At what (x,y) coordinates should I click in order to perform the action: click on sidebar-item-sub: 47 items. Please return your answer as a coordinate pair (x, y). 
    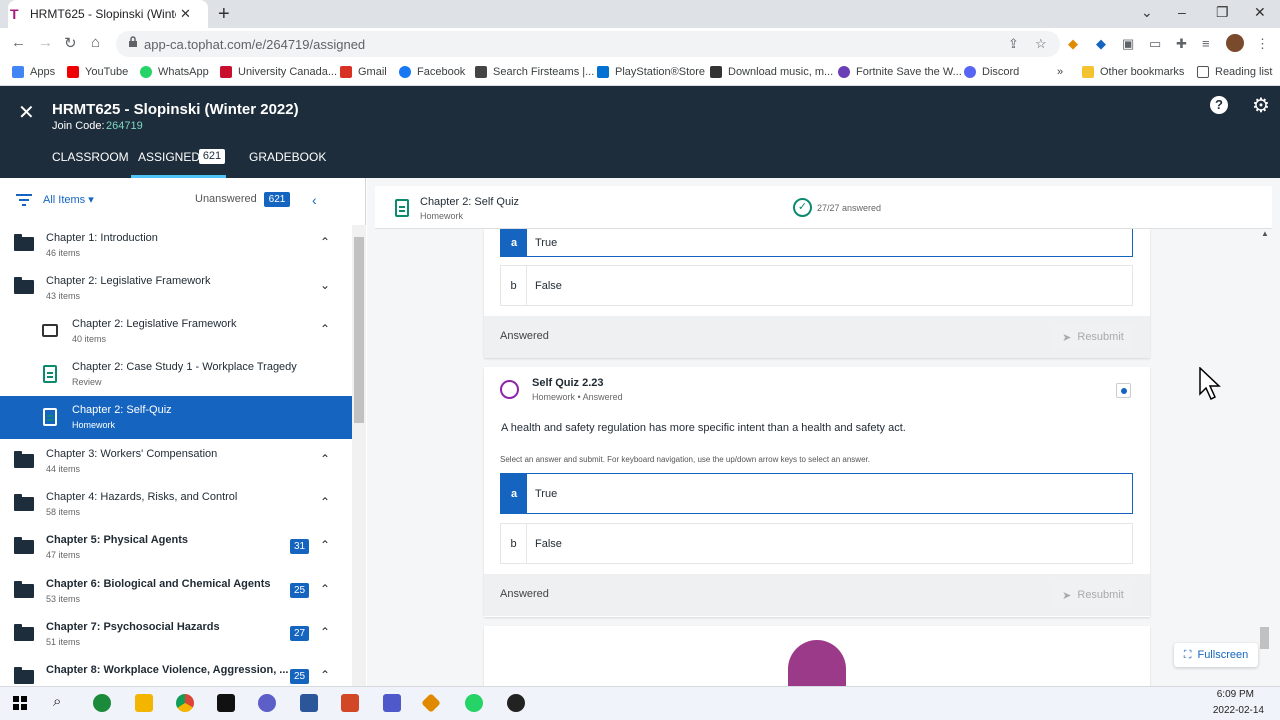
    Looking at the image, I should click on (63, 555).